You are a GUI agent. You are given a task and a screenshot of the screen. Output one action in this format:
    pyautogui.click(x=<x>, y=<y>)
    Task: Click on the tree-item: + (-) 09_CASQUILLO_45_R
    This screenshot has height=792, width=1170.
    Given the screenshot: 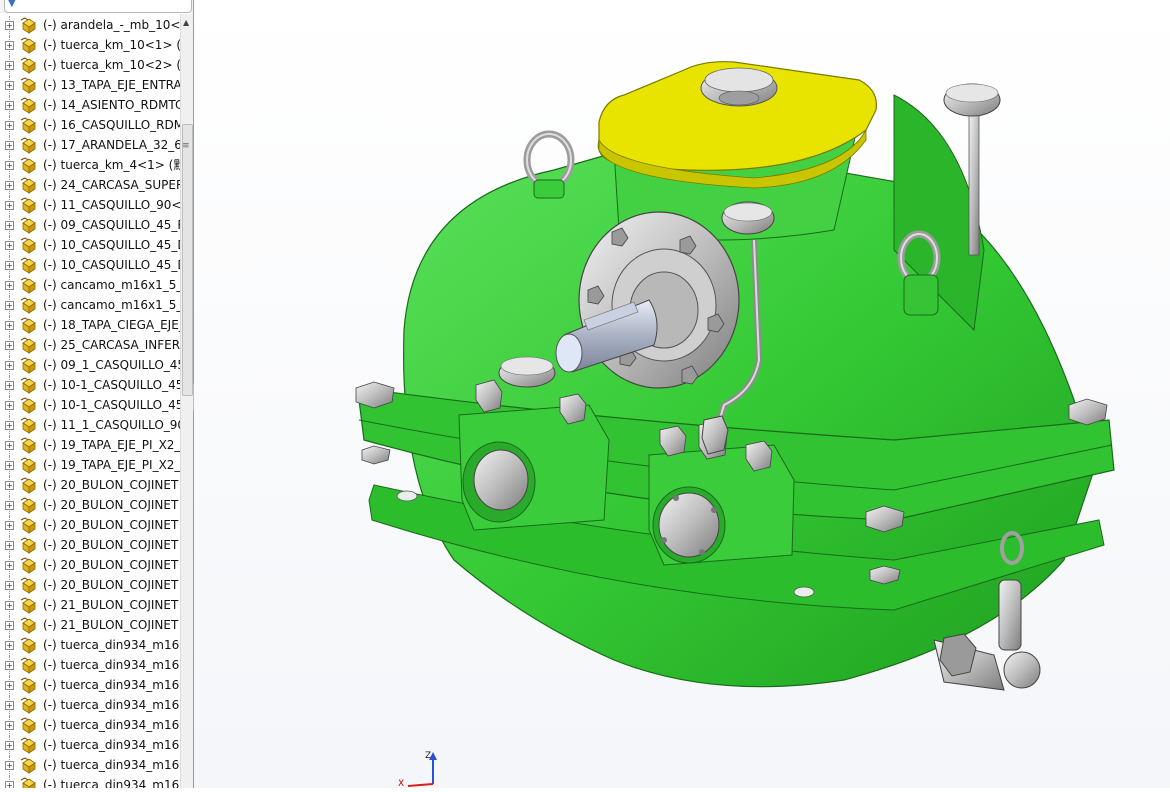 What is the action you would take?
    pyautogui.click(x=90, y=226)
    